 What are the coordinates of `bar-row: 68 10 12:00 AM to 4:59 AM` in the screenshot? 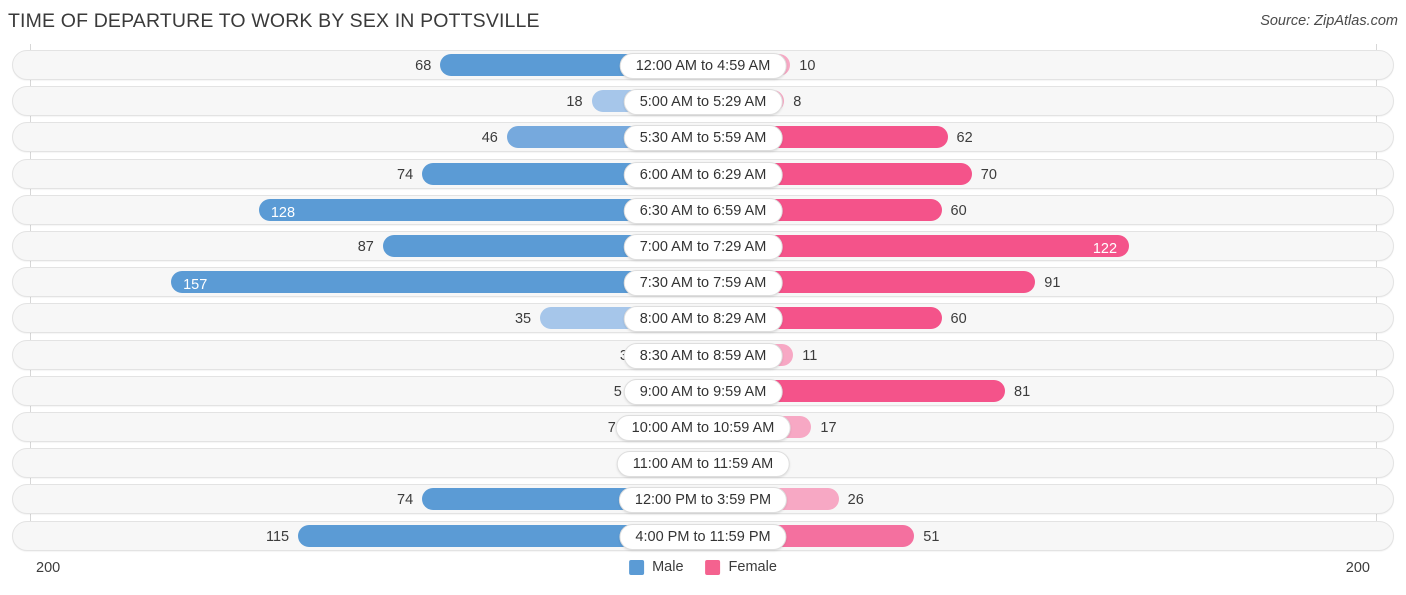 It's located at (703, 65).